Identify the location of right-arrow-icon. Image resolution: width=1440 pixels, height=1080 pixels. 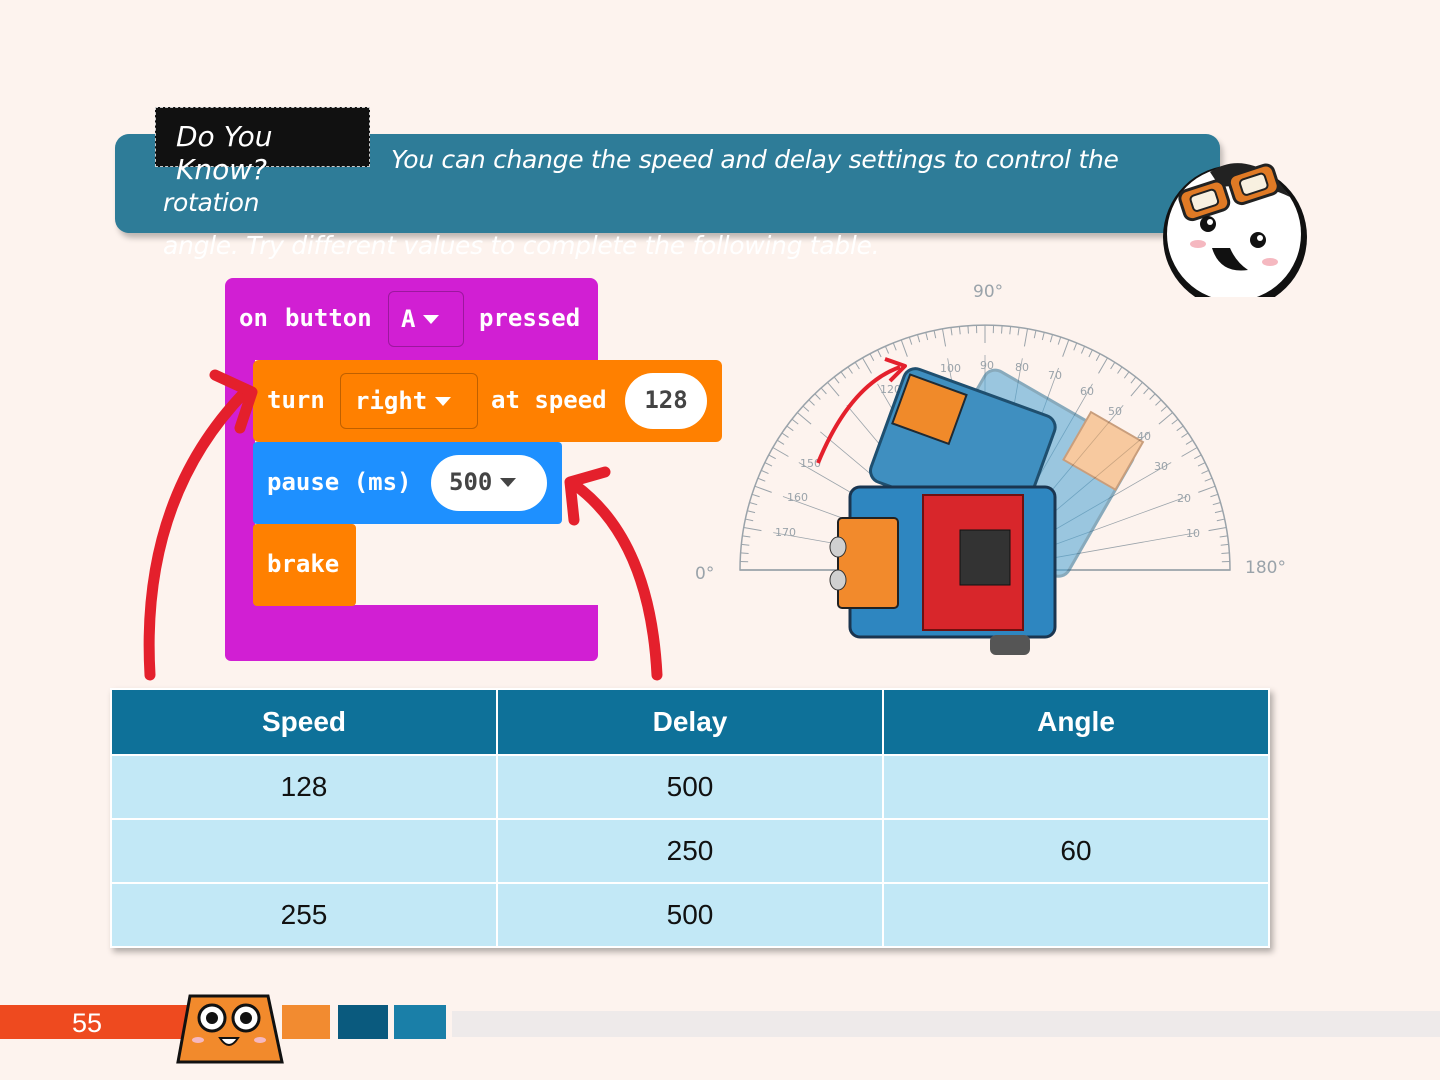
(616, 580).